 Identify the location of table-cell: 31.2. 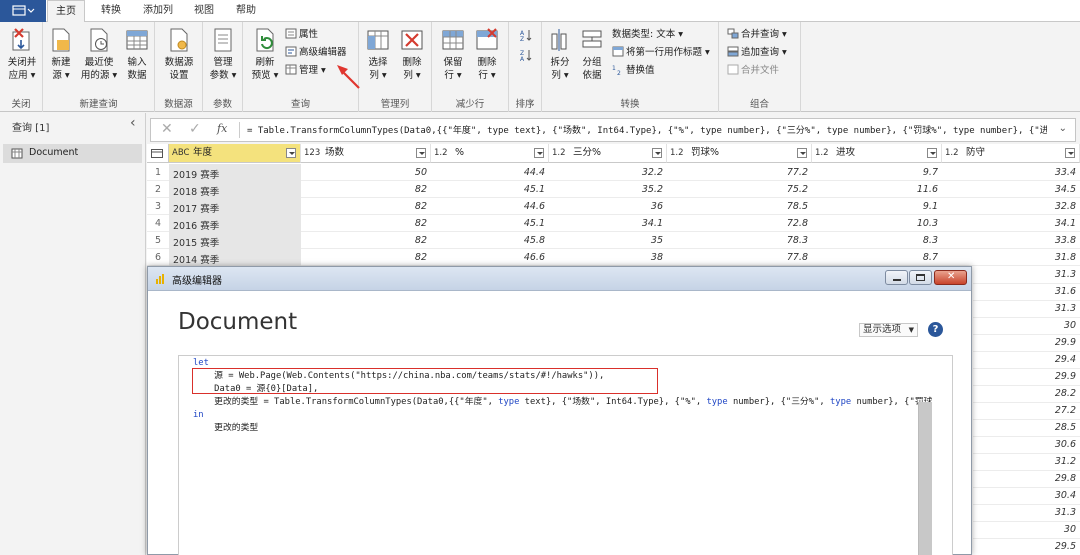
(1024, 461).